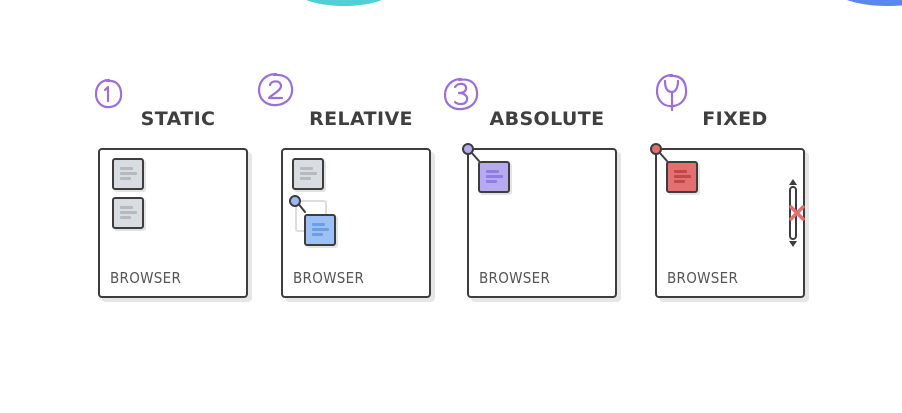 This screenshot has width=902, height=413. I want to click on panel-static: STATIC BROWSER, so click(176, 187).